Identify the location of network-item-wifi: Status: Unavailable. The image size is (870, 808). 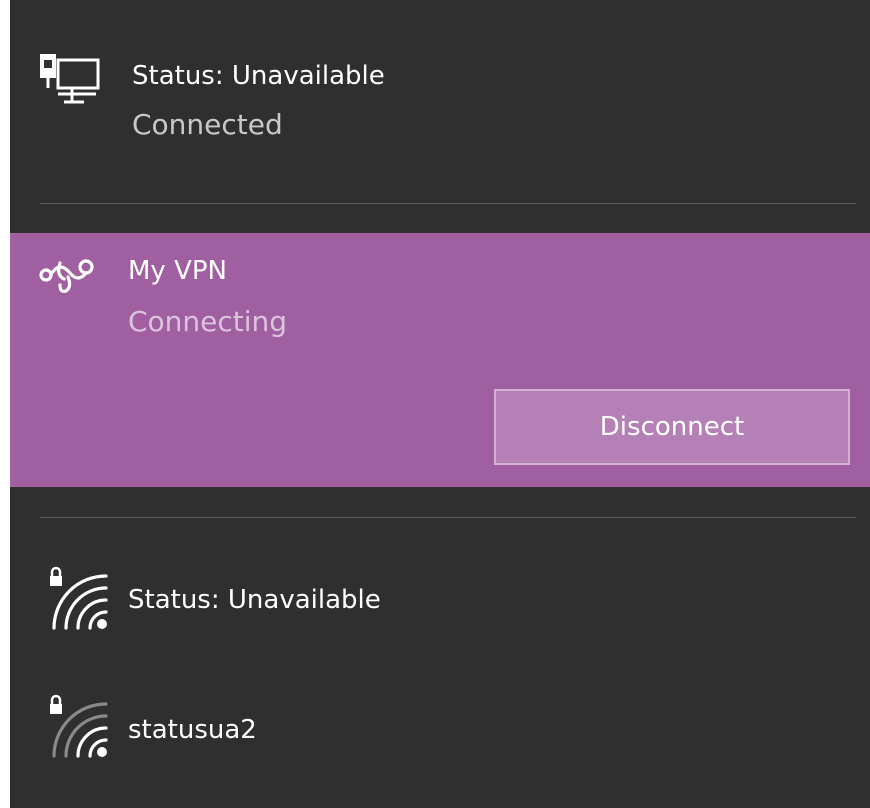
(440, 600).